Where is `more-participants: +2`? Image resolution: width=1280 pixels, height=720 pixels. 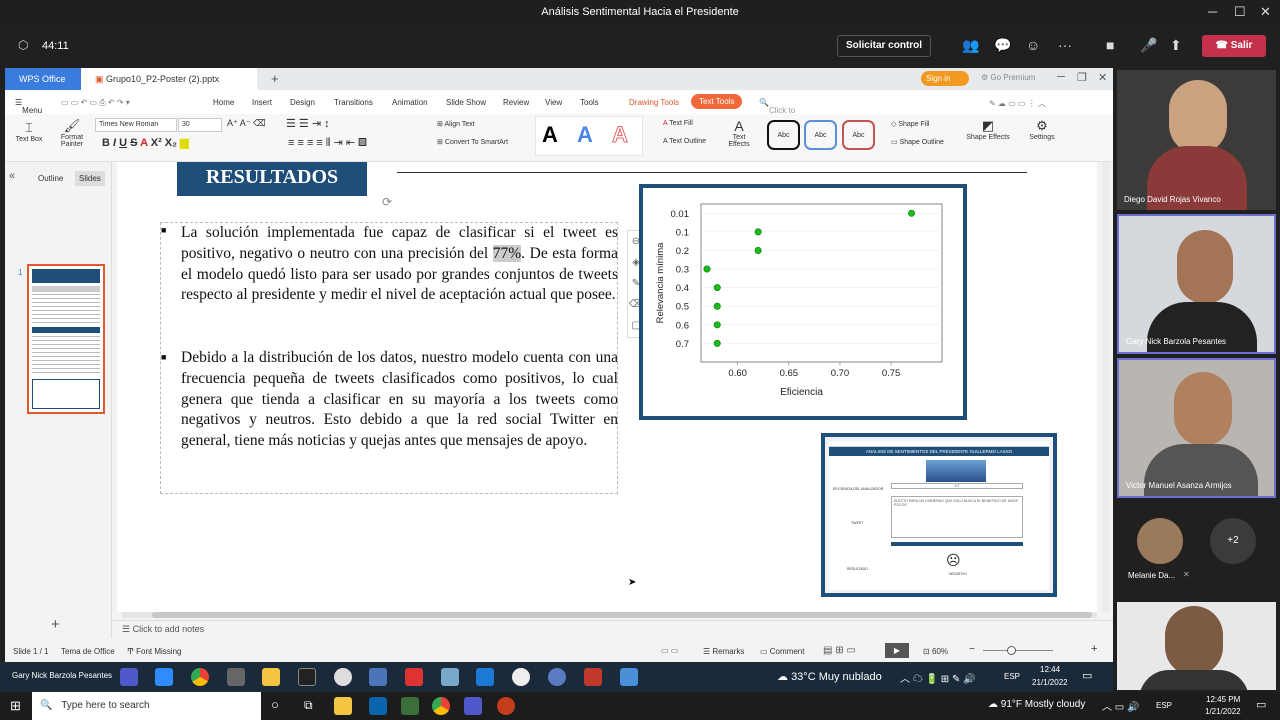 more-participants: +2 is located at coordinates (1233, 541).